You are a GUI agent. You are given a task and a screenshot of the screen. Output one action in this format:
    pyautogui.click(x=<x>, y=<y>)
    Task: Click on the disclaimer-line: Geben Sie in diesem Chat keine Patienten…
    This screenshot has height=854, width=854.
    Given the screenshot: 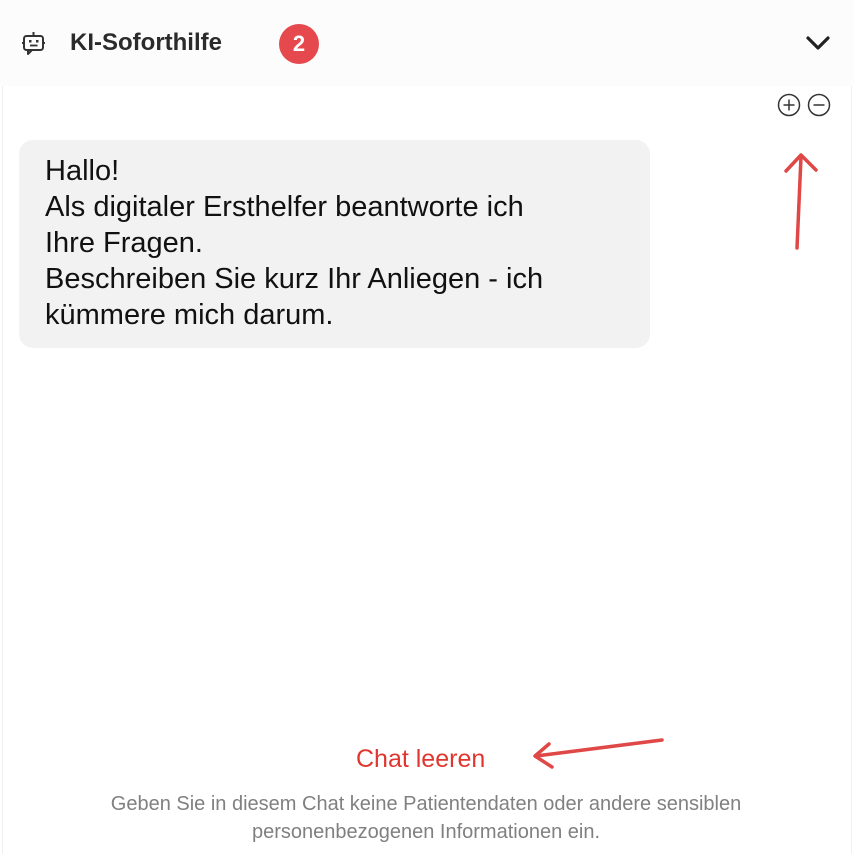 What is the action you would take?
    pyautogui.click(x=426, y=804)
    